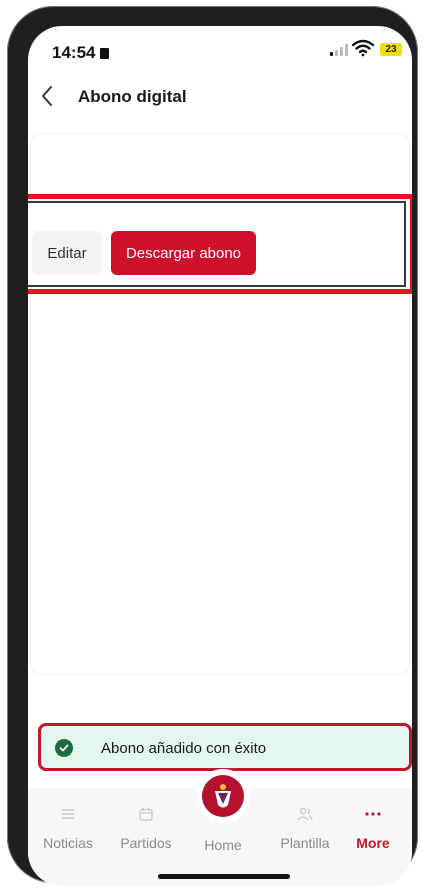 Image resolution: width=425 pixels, height=889 pixels. I want to click on list-icon, so click(68, 814).